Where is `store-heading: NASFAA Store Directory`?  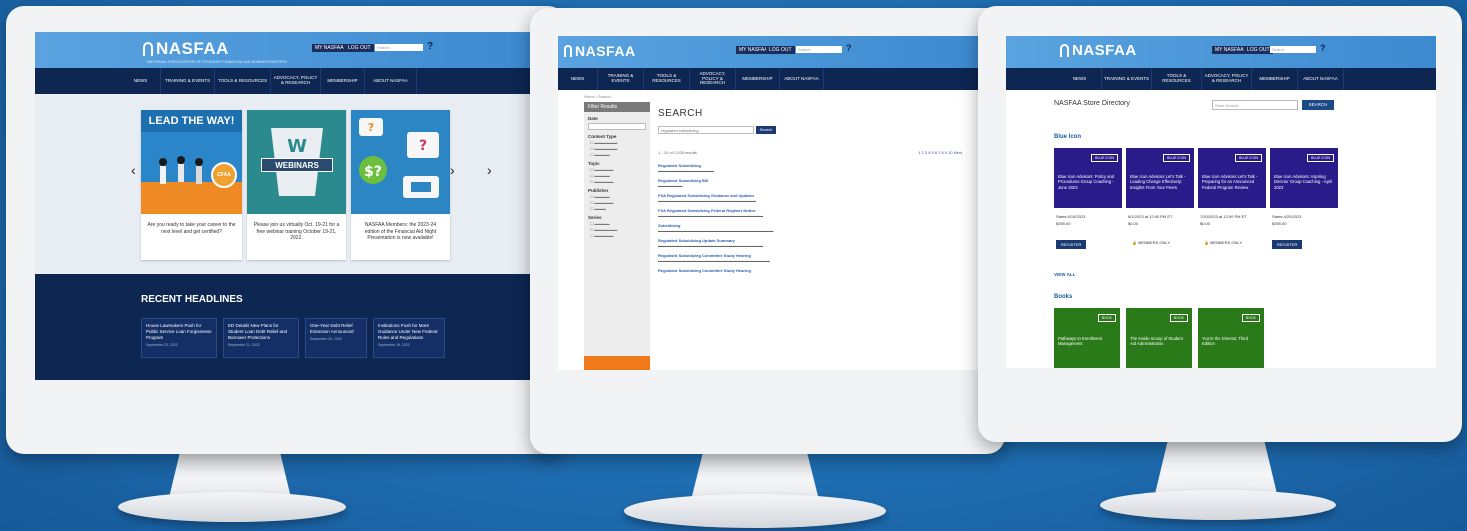 store-heading: NASFAA Store Directory is located at coordinates (1092, 103).